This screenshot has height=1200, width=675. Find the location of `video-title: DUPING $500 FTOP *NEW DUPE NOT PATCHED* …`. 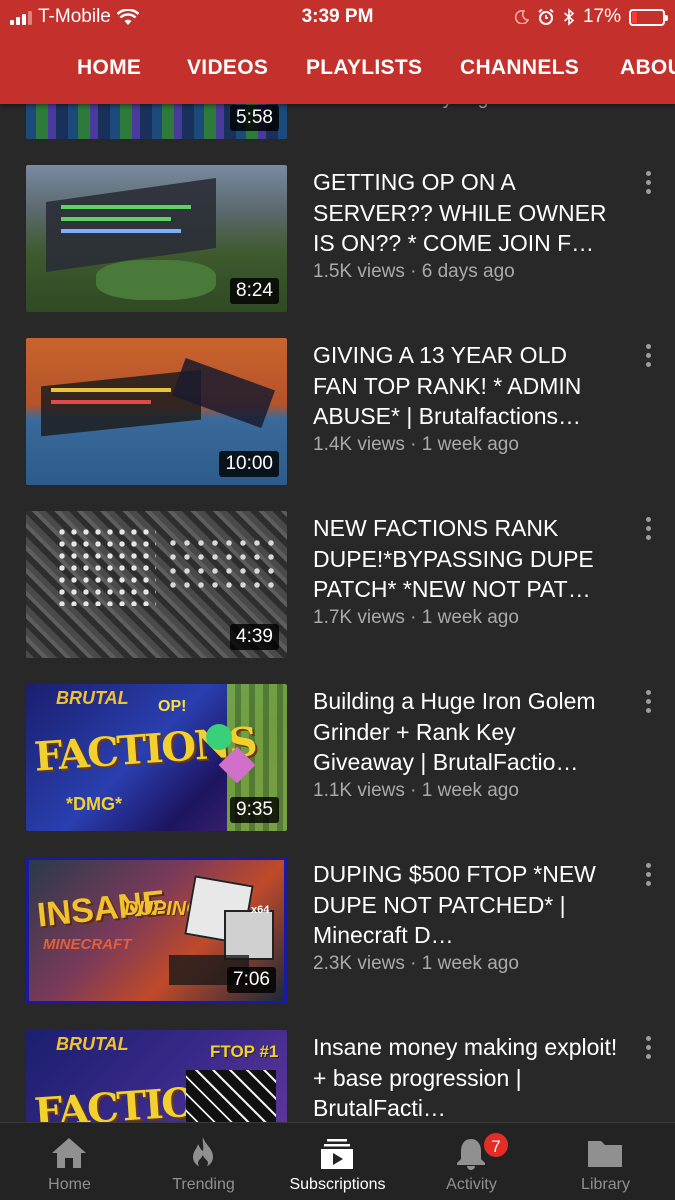

video-title: DUPING $500 FTOP *NEW DUPE NOT PATCHED* … is located at coordinates (465, 905).